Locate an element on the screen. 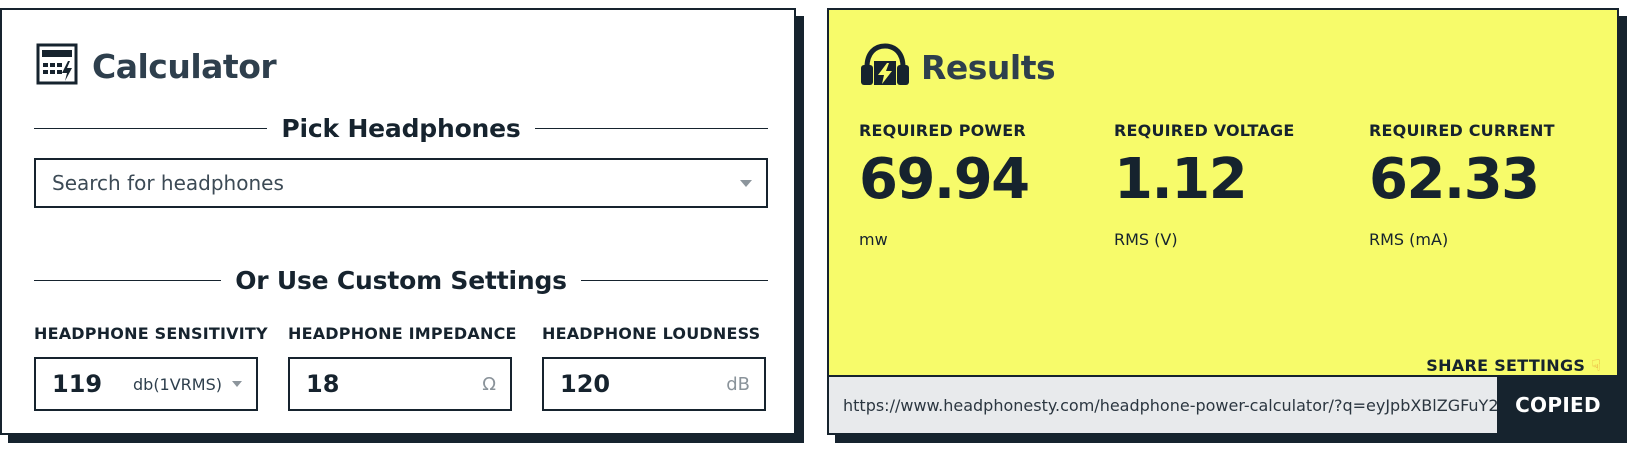 The height and width of the screenshot is (449, 1630). calculator-icon is located at coordinates (57, 66).